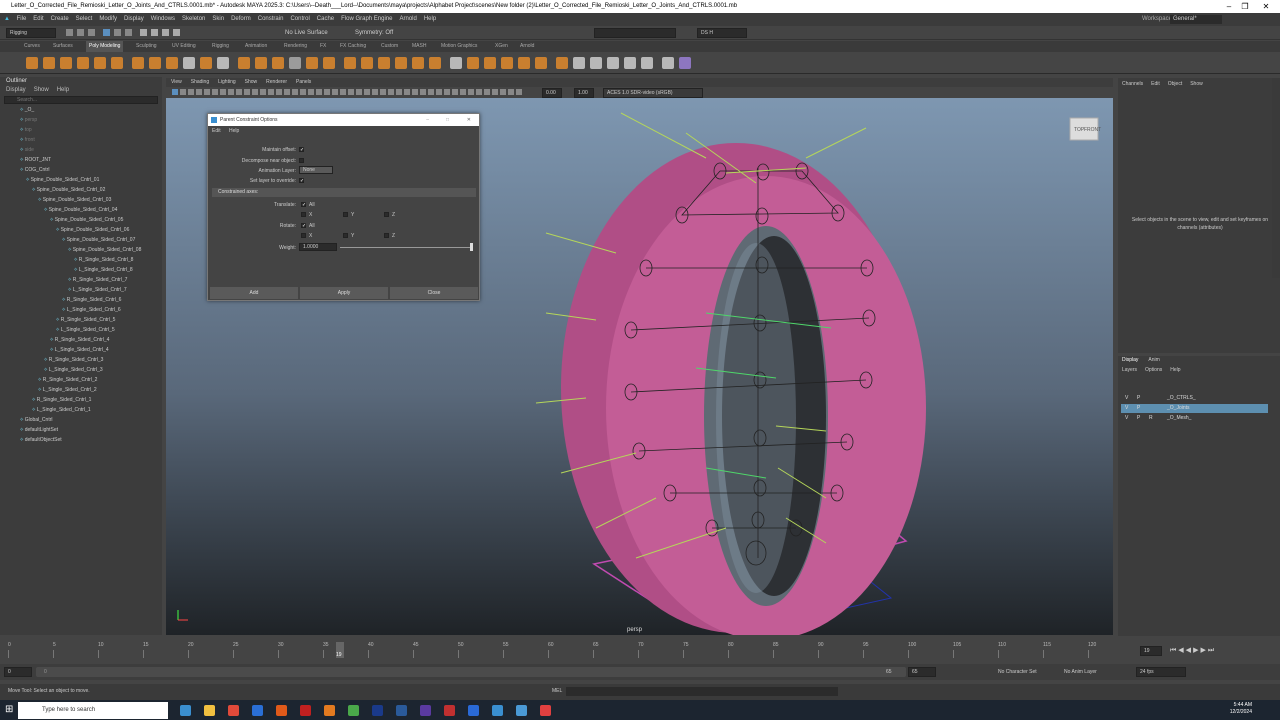 The image size is (1280, 720). What do you see at coordinates (81, 380) in the screenshot?
I see `outliner-item: ⟡ R_Single_Sided_Cntrl_2` at bounding box center [81, 380].